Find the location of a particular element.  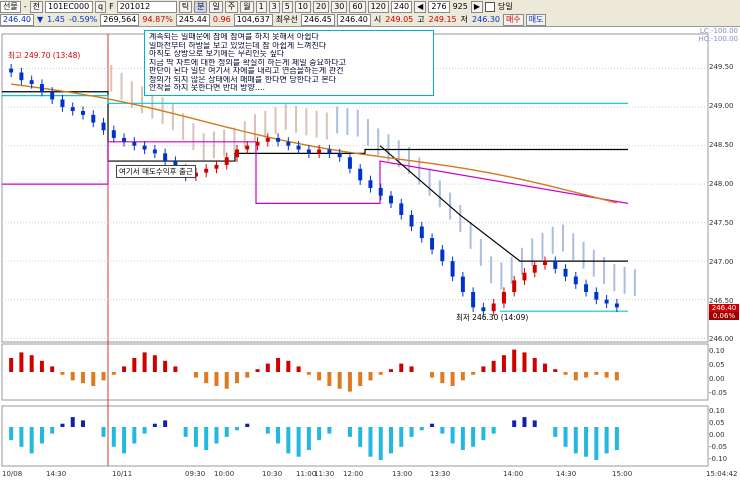

price-tick: 247.00 is located at coordinates (721, 262).